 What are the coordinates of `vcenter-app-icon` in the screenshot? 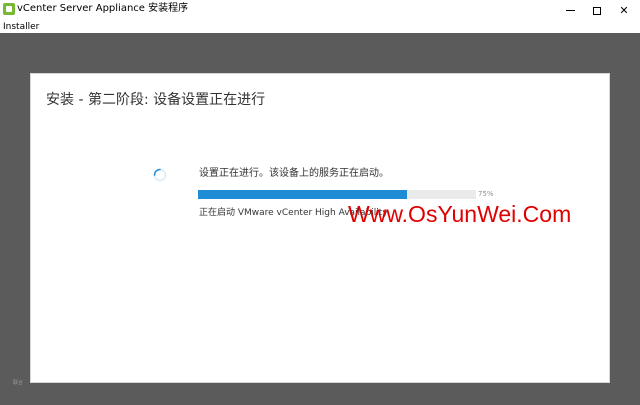 It's located at (9, 9).